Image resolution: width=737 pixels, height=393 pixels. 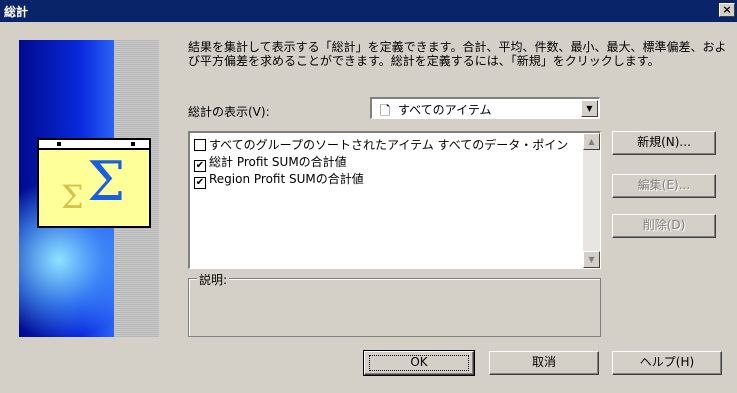 What do you see at coordinates (106, 181) in the screenshot?
I see `sigma-large-icon: Σ` at bounding box center [106, 181].